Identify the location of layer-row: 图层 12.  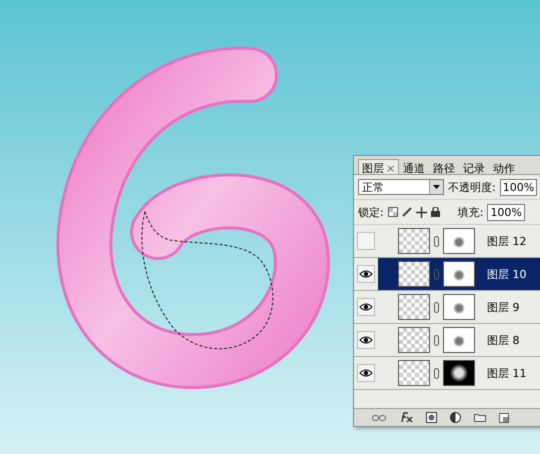
(459, 241).